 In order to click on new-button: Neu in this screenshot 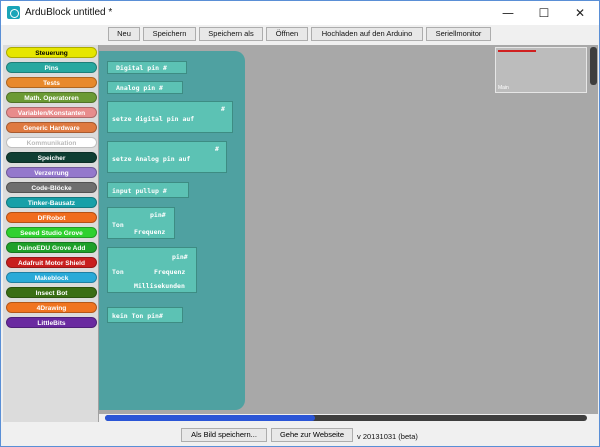, I will do `click(124, 34)`.